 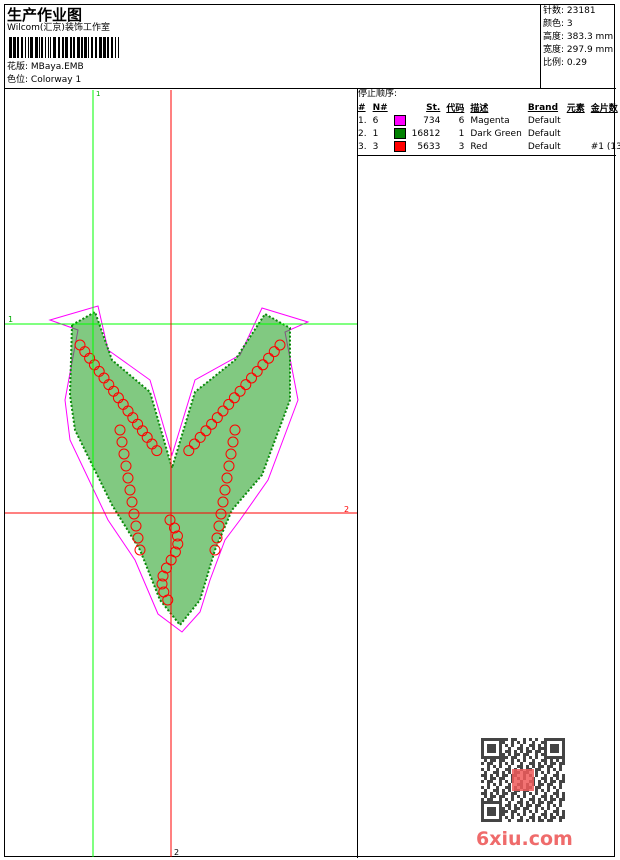 I want to click on green-fill, so click(x=179, y=468).